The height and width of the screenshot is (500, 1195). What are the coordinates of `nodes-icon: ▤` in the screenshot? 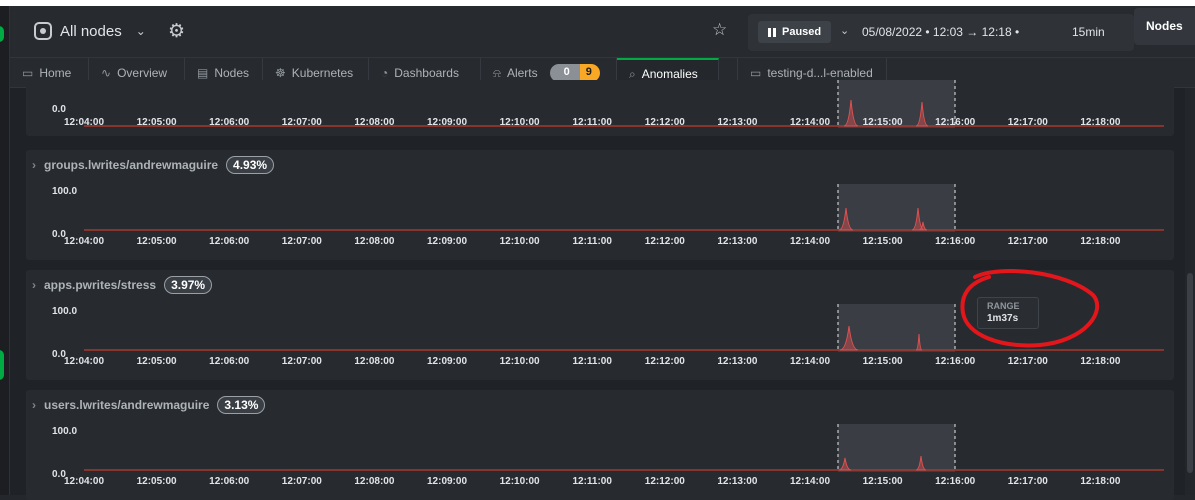 It's located at (203, 73).